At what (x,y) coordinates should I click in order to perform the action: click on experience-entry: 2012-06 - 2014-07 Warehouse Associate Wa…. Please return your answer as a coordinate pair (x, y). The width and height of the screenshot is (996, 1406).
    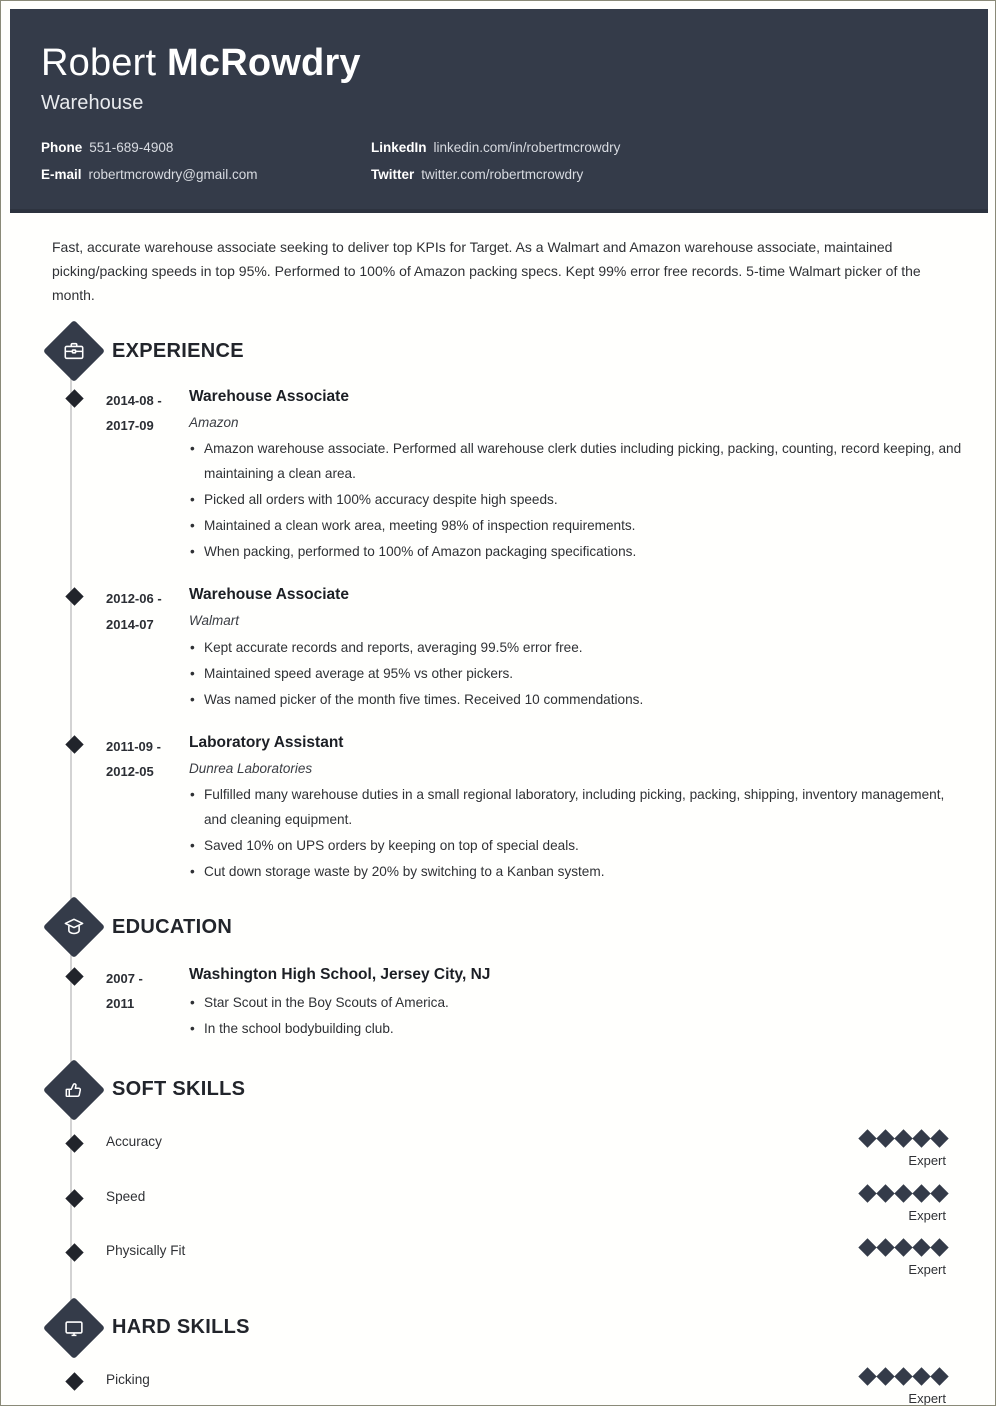
    Looking at the image, I should click on (520, 648).